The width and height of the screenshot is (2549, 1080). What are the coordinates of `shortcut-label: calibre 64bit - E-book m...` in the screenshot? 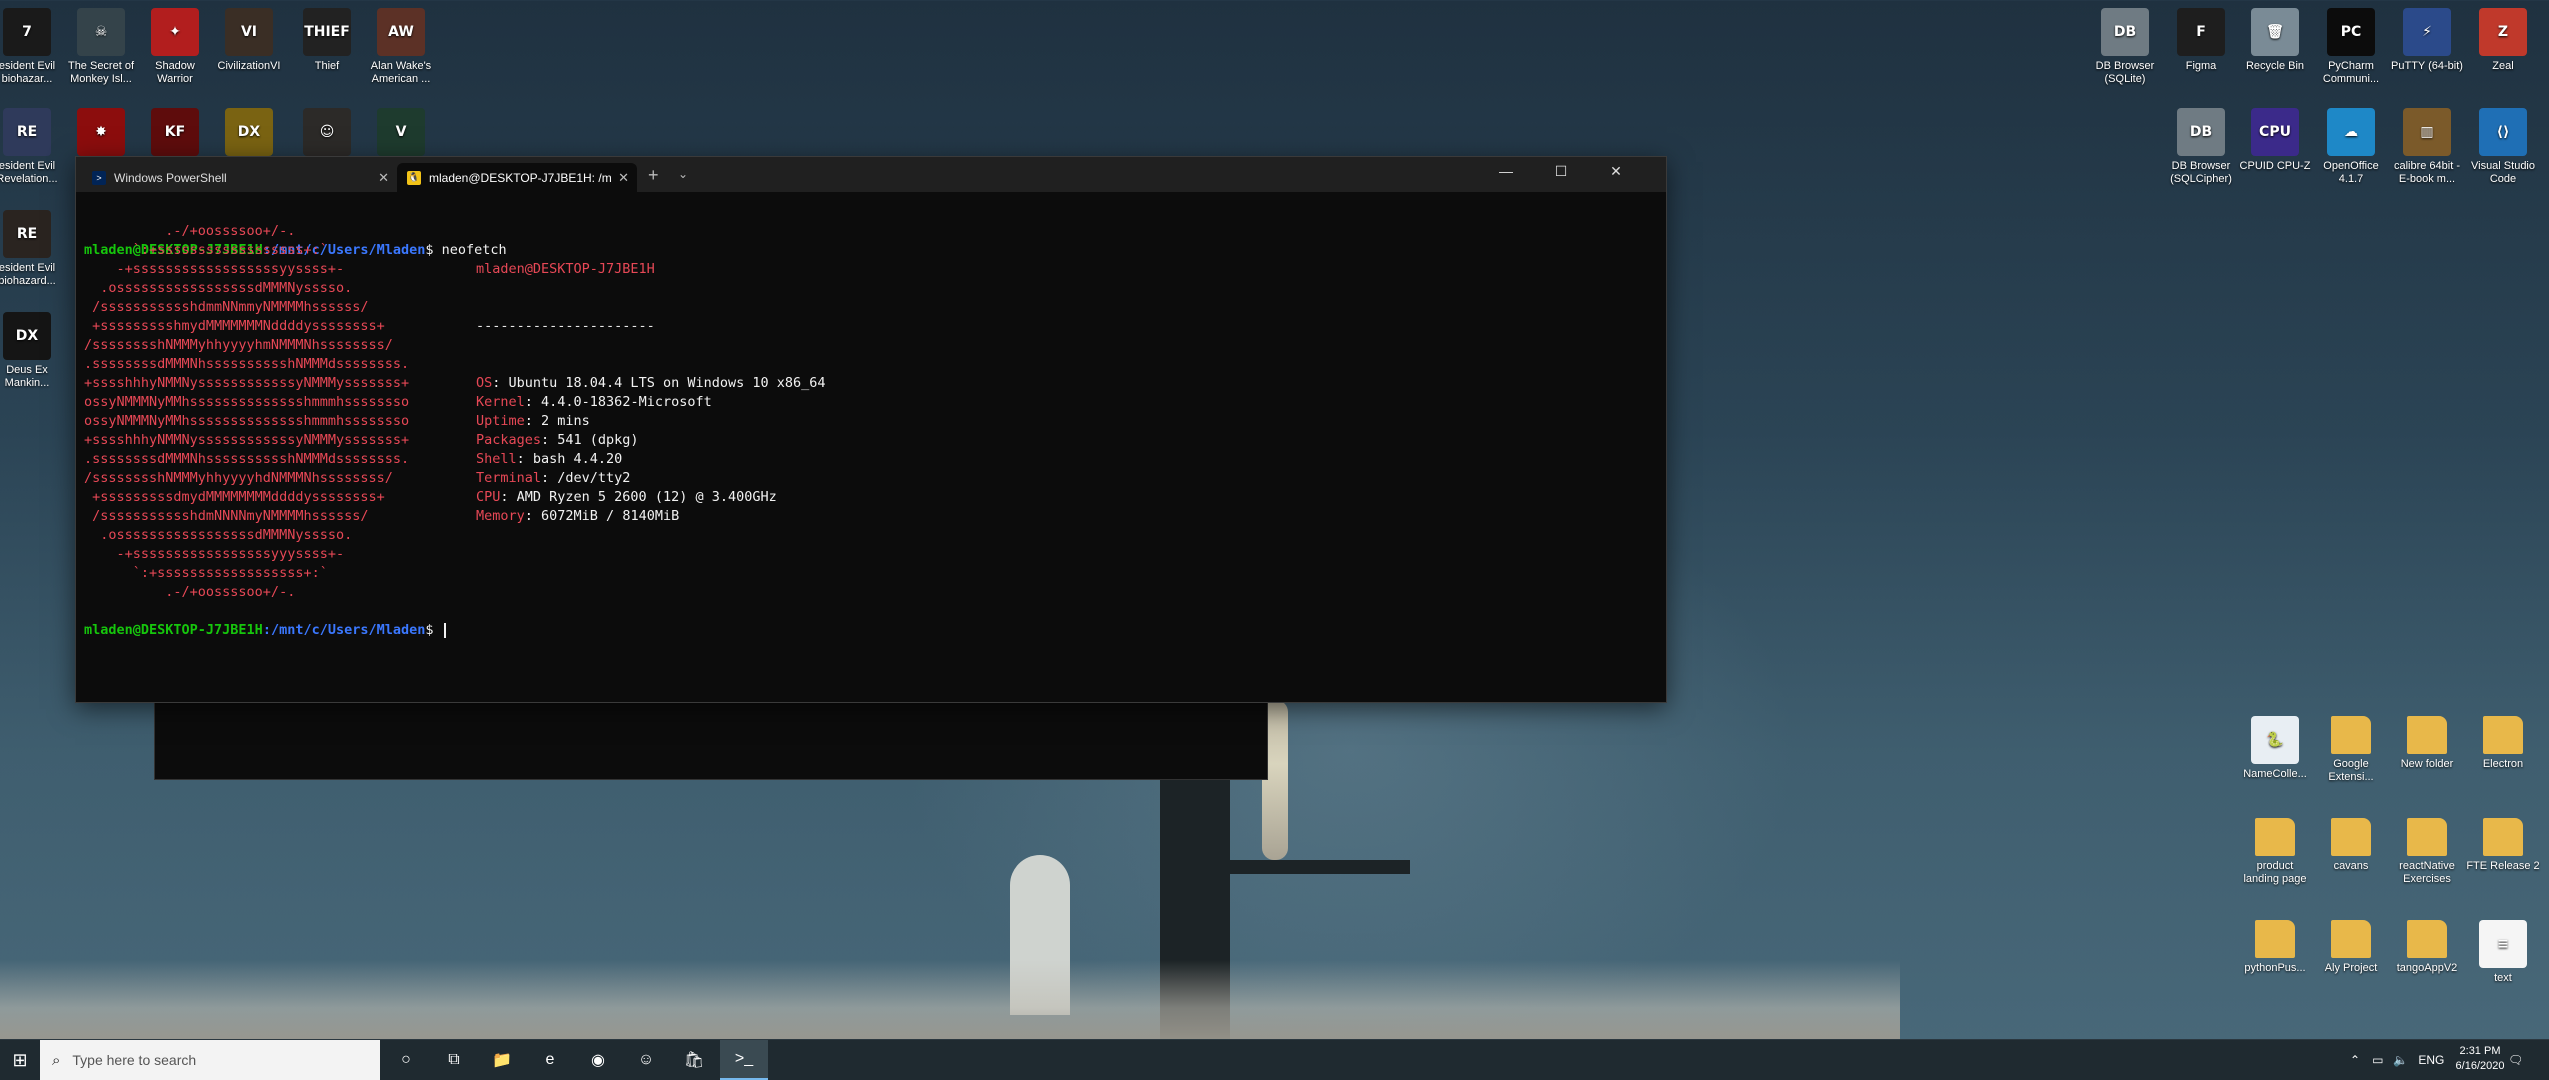 It's located at (2427, 172).